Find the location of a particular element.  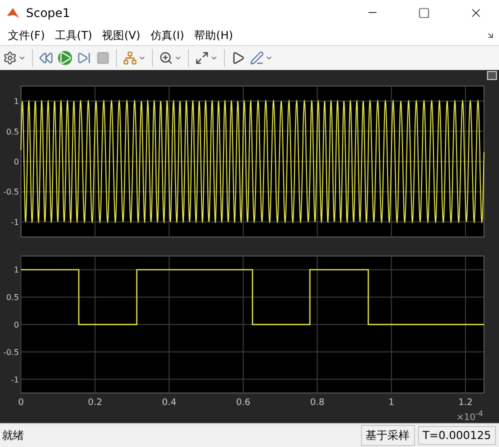

status-mode: 基于采样 is located at coordinates (387, 435).